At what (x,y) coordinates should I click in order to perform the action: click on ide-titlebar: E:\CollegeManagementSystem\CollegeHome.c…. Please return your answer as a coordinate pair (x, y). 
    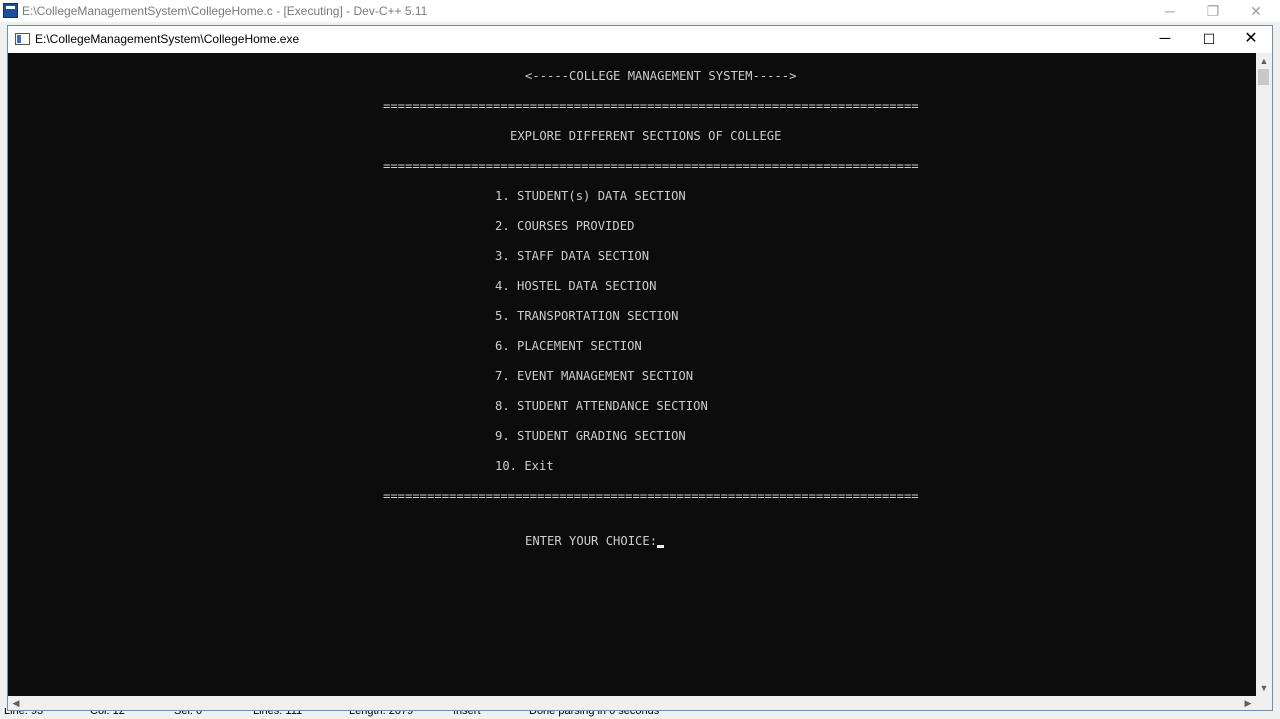
    Looking at the image, I should click on (640, 11).